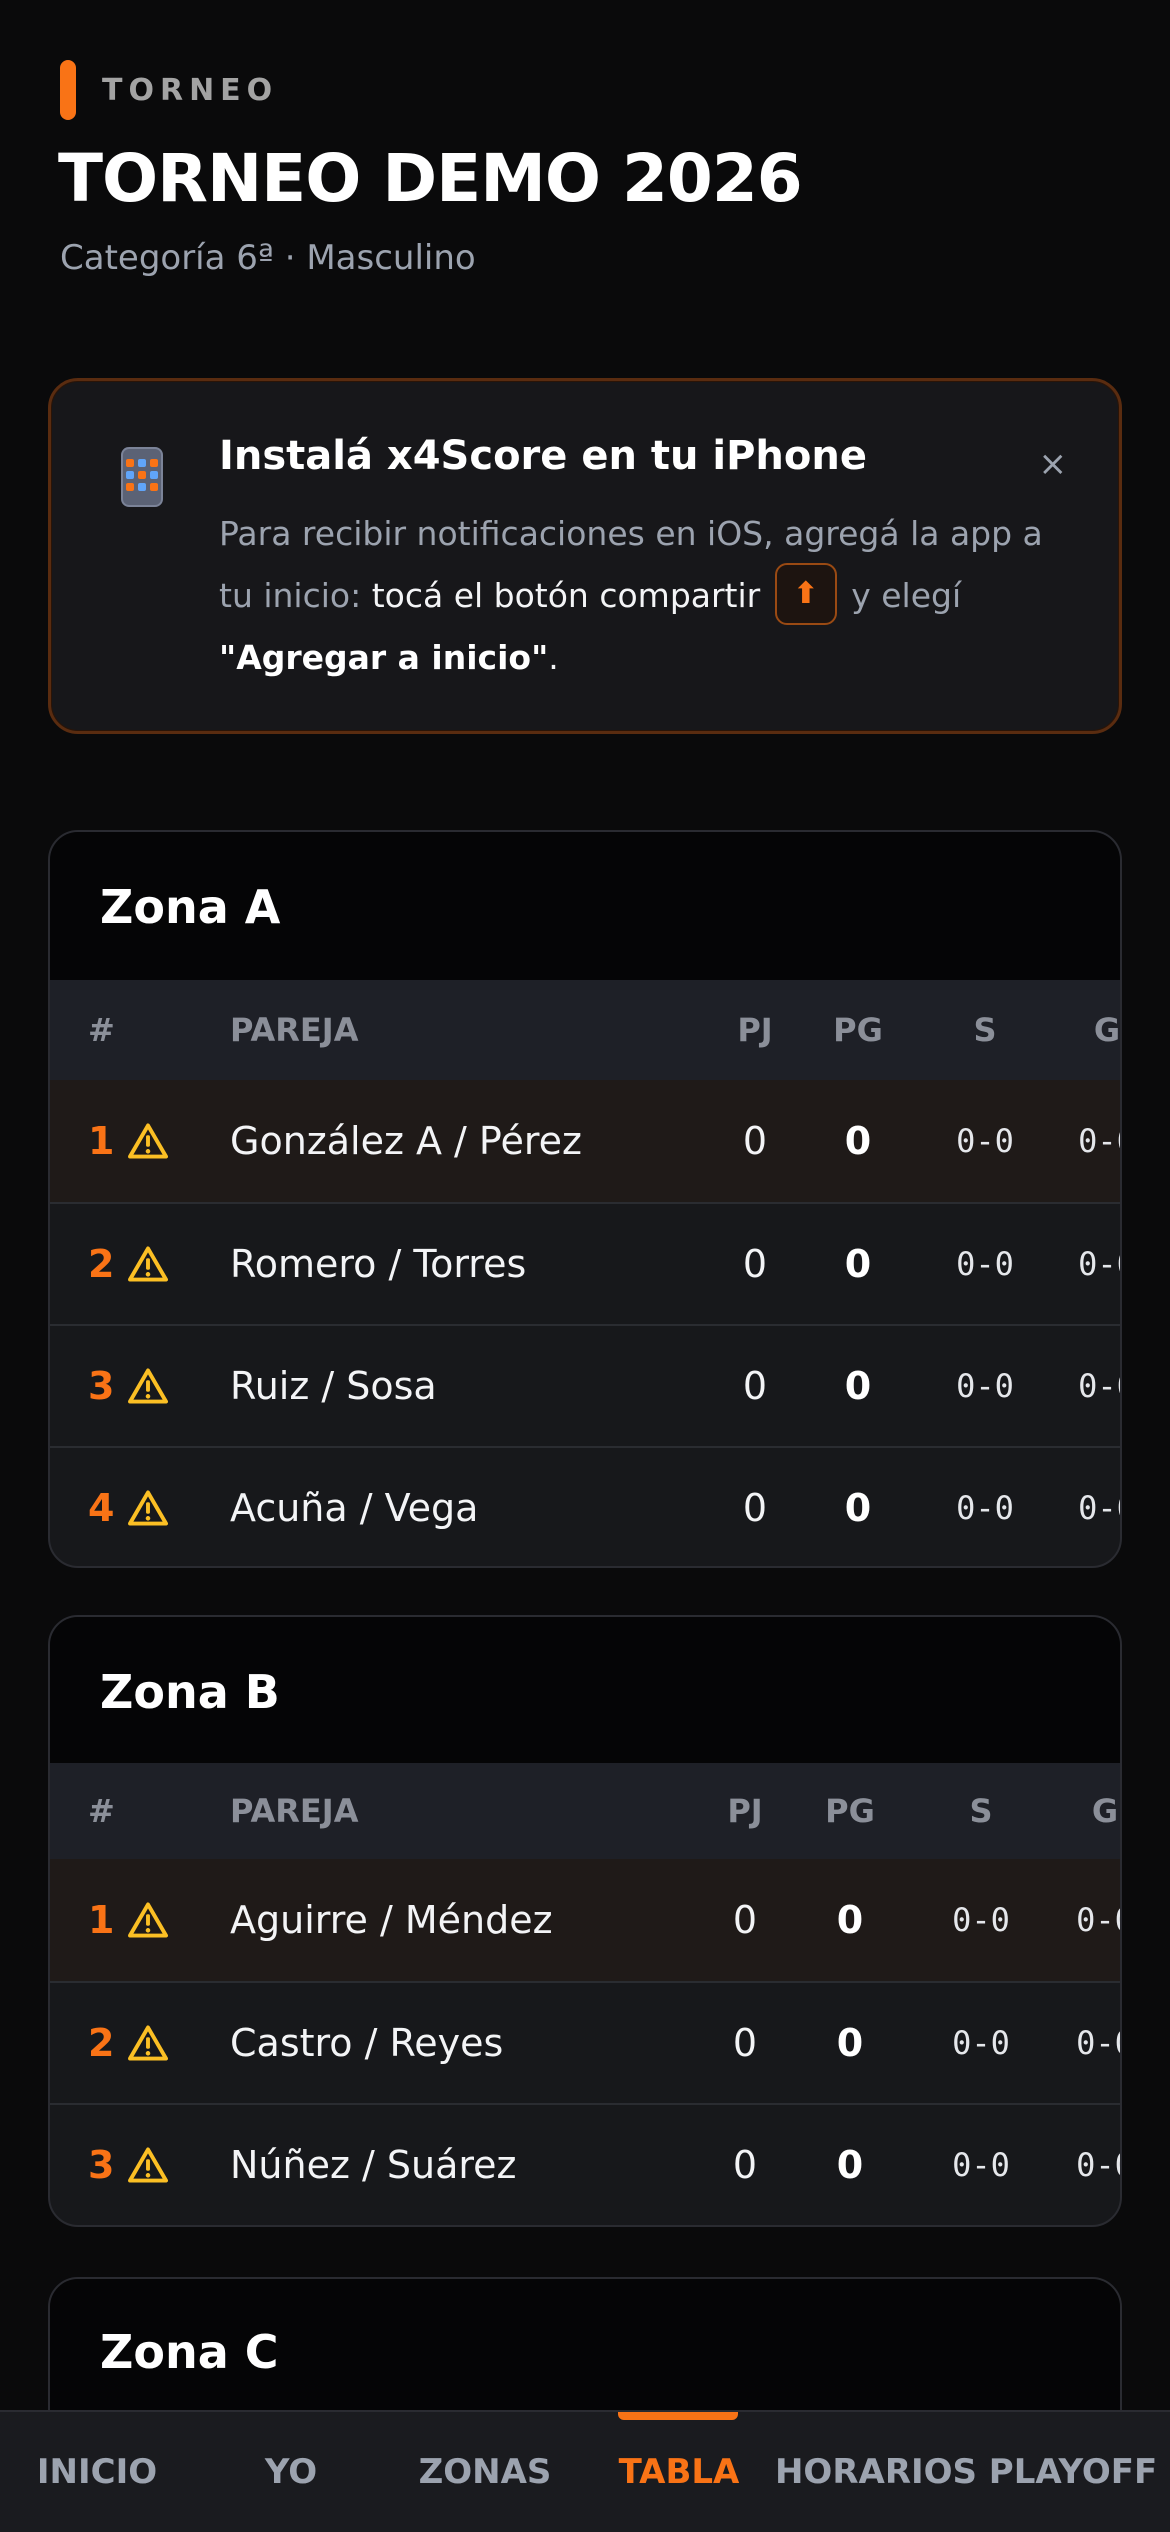  I want to click on pair-name: Romero / Torres, so click(378, 1264).